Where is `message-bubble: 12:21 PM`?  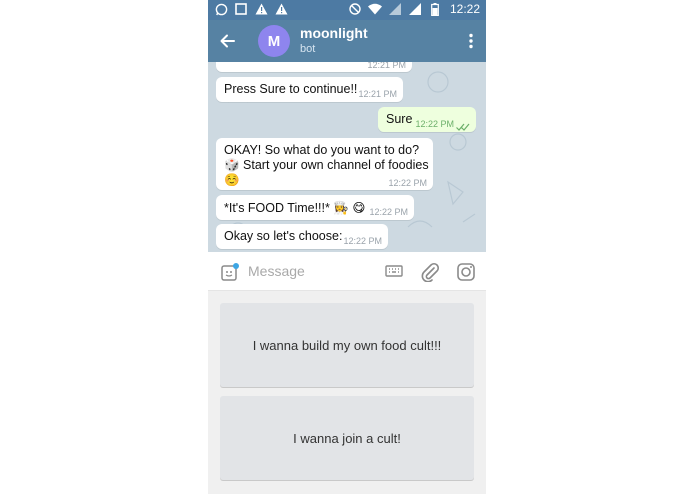 message-bubble: 12:21 PM is located at coordinates (314, 67).